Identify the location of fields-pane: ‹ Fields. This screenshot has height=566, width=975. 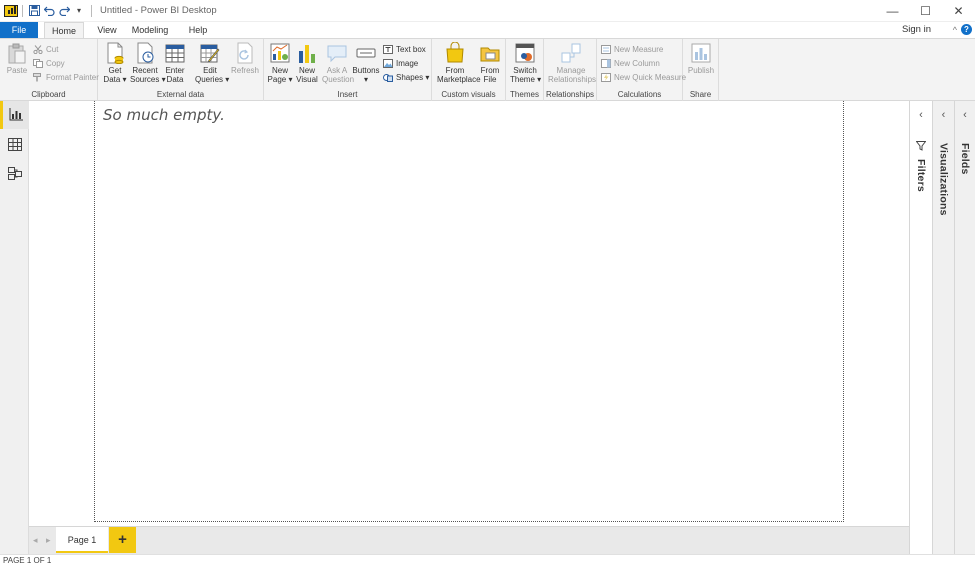
(964, 327).